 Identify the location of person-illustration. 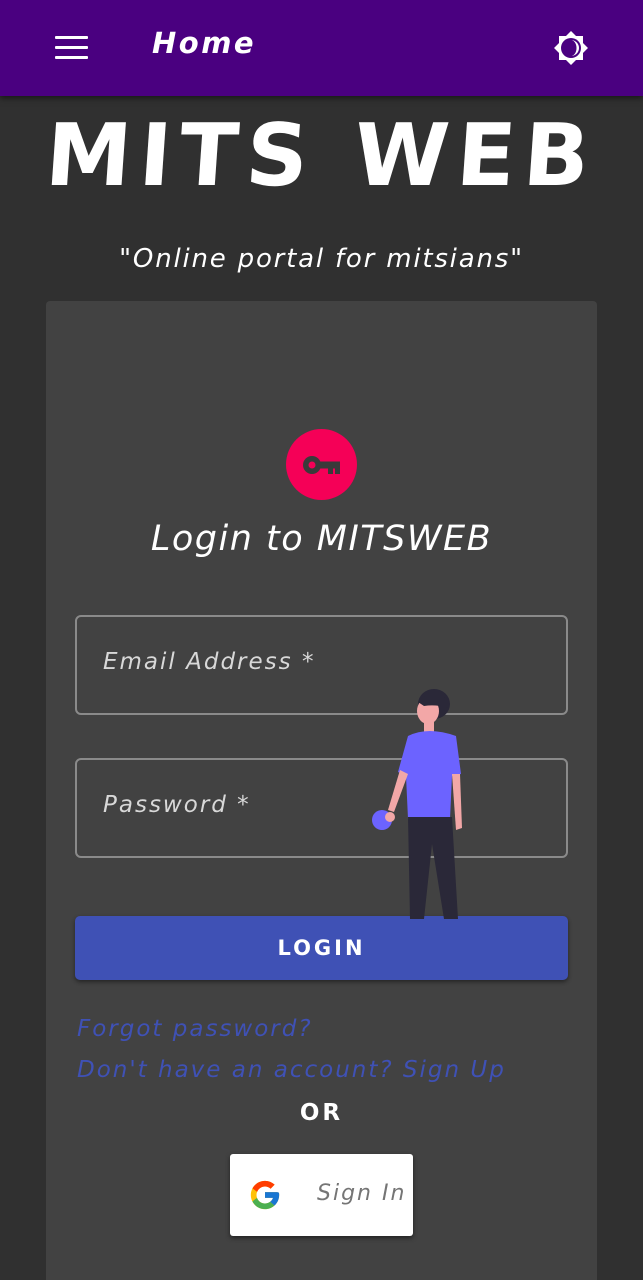
(417, 804).